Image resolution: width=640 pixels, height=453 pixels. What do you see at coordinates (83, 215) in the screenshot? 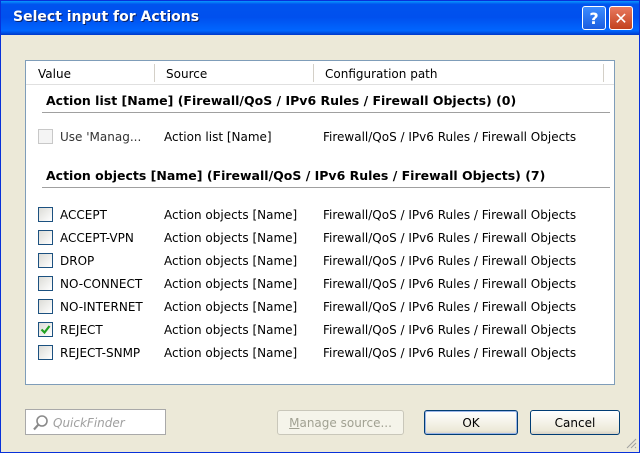
I see `row-value: ACCEPT` at bounding box center [83, 215].